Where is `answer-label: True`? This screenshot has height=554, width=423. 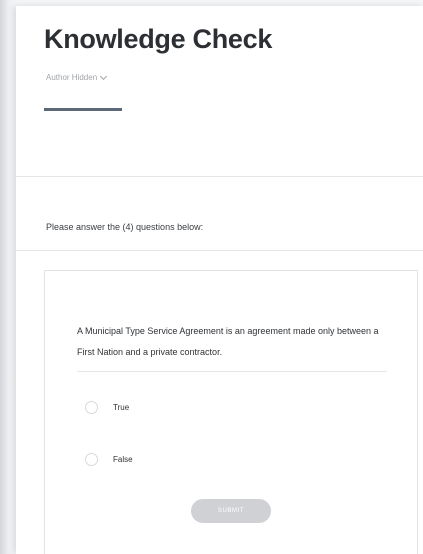 answer-label: True is located at coordinates (121, 407).